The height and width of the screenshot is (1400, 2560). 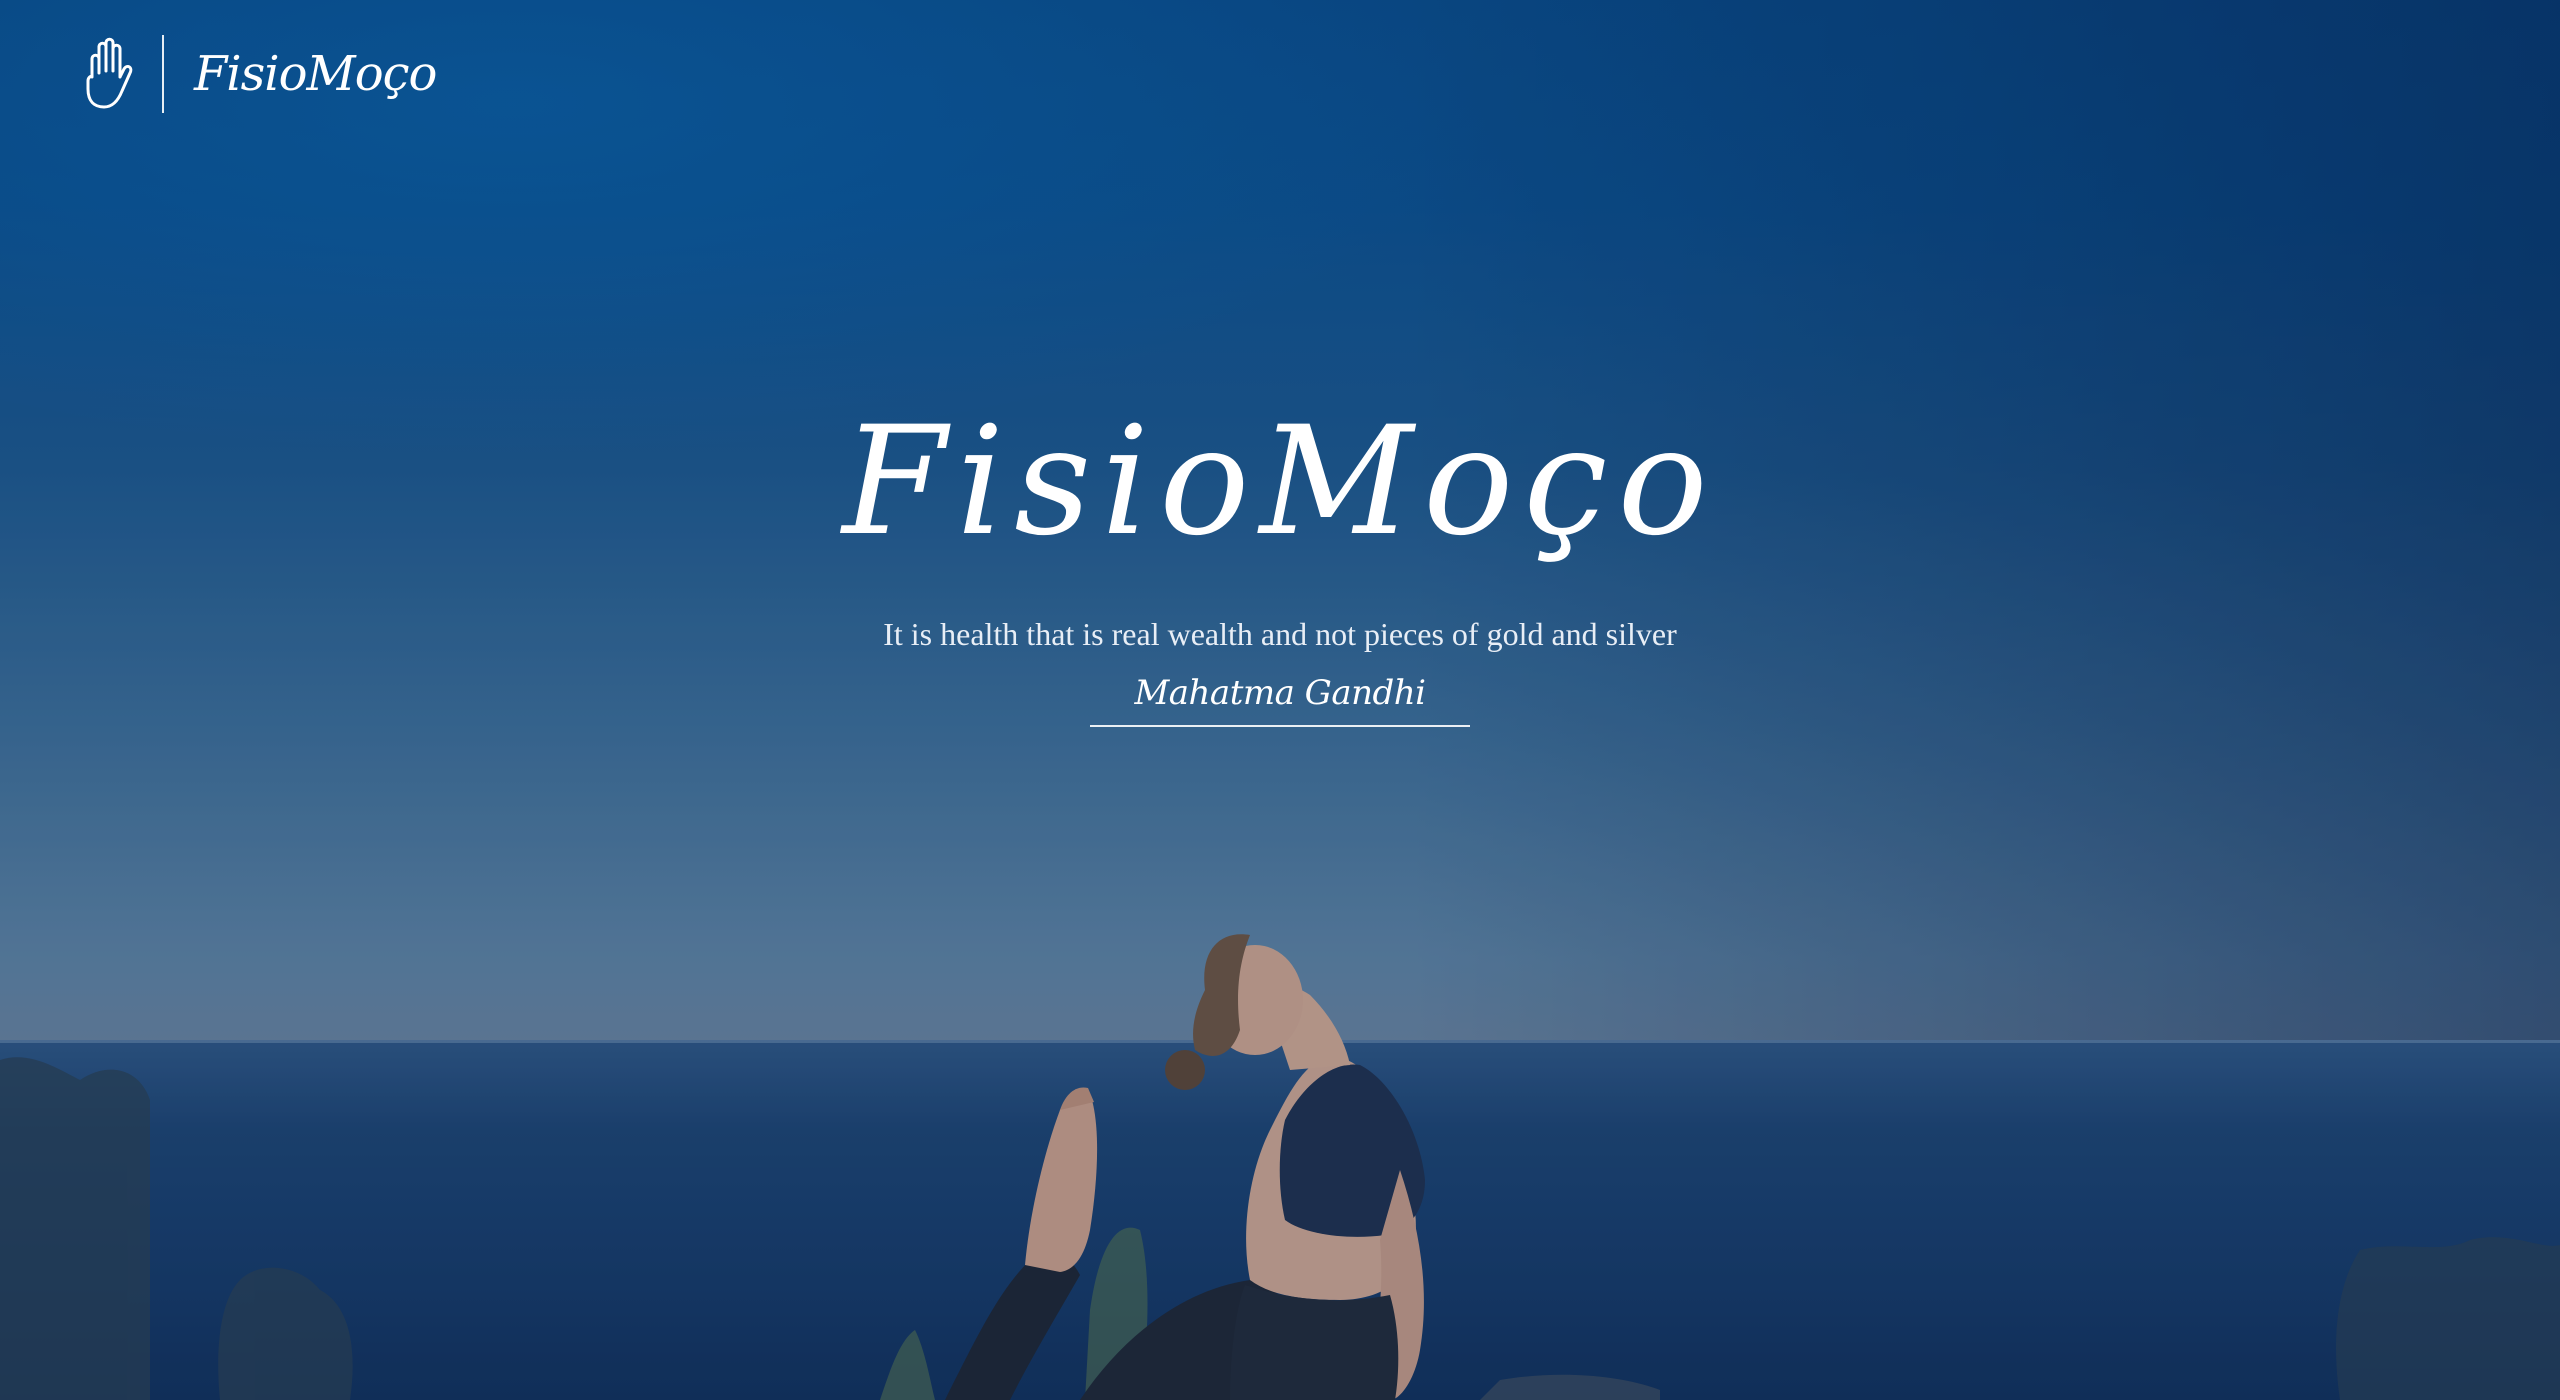 I want to click on quote-author: Mahatma Gandhi, so click(x=1280, y=700).